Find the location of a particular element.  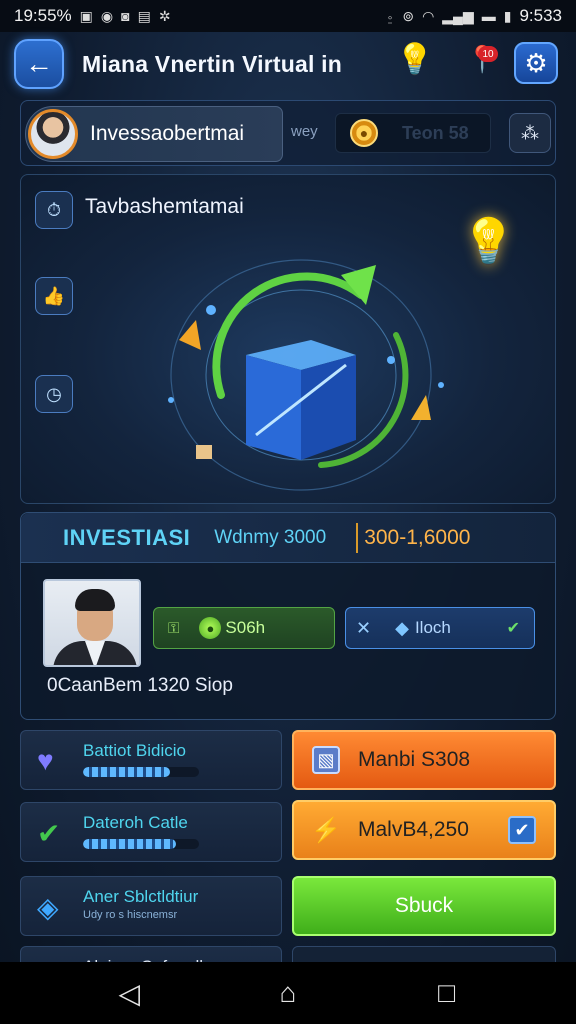

battery-icon: ▮ is located at coordinates (507, 15).